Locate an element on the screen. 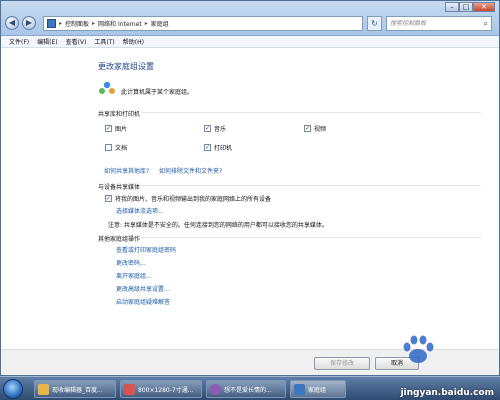 The width and height of the screenshot is (500, 400). app-icon is located at coordinates (43, 389).